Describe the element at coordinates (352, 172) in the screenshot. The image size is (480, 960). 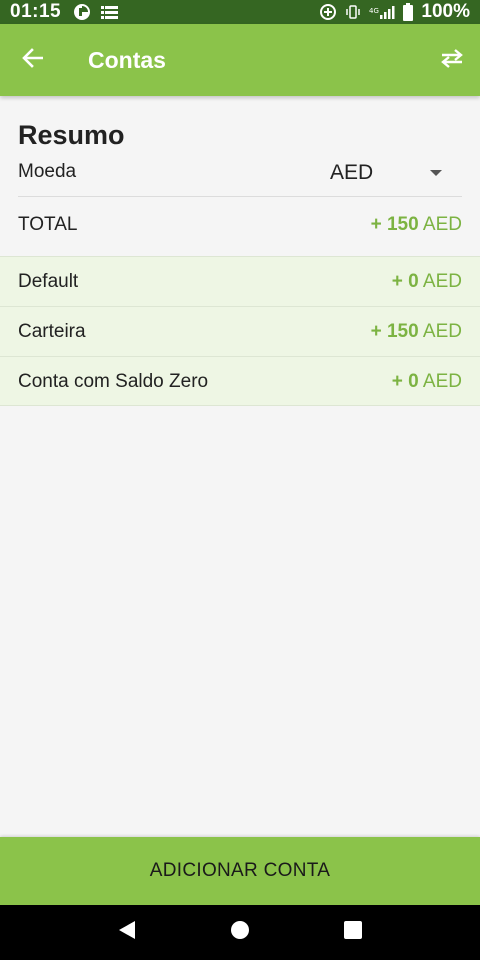
I see `currency-value: AED` at that location.